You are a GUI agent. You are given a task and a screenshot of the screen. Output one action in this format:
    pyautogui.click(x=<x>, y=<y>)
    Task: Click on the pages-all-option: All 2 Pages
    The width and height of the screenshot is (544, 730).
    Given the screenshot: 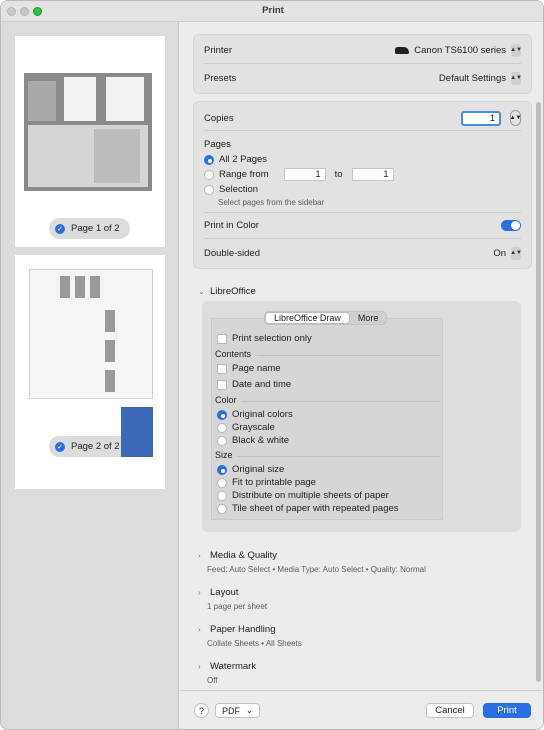 What is the action you would take?
    pyautogui.click(x=235, y=159)
    